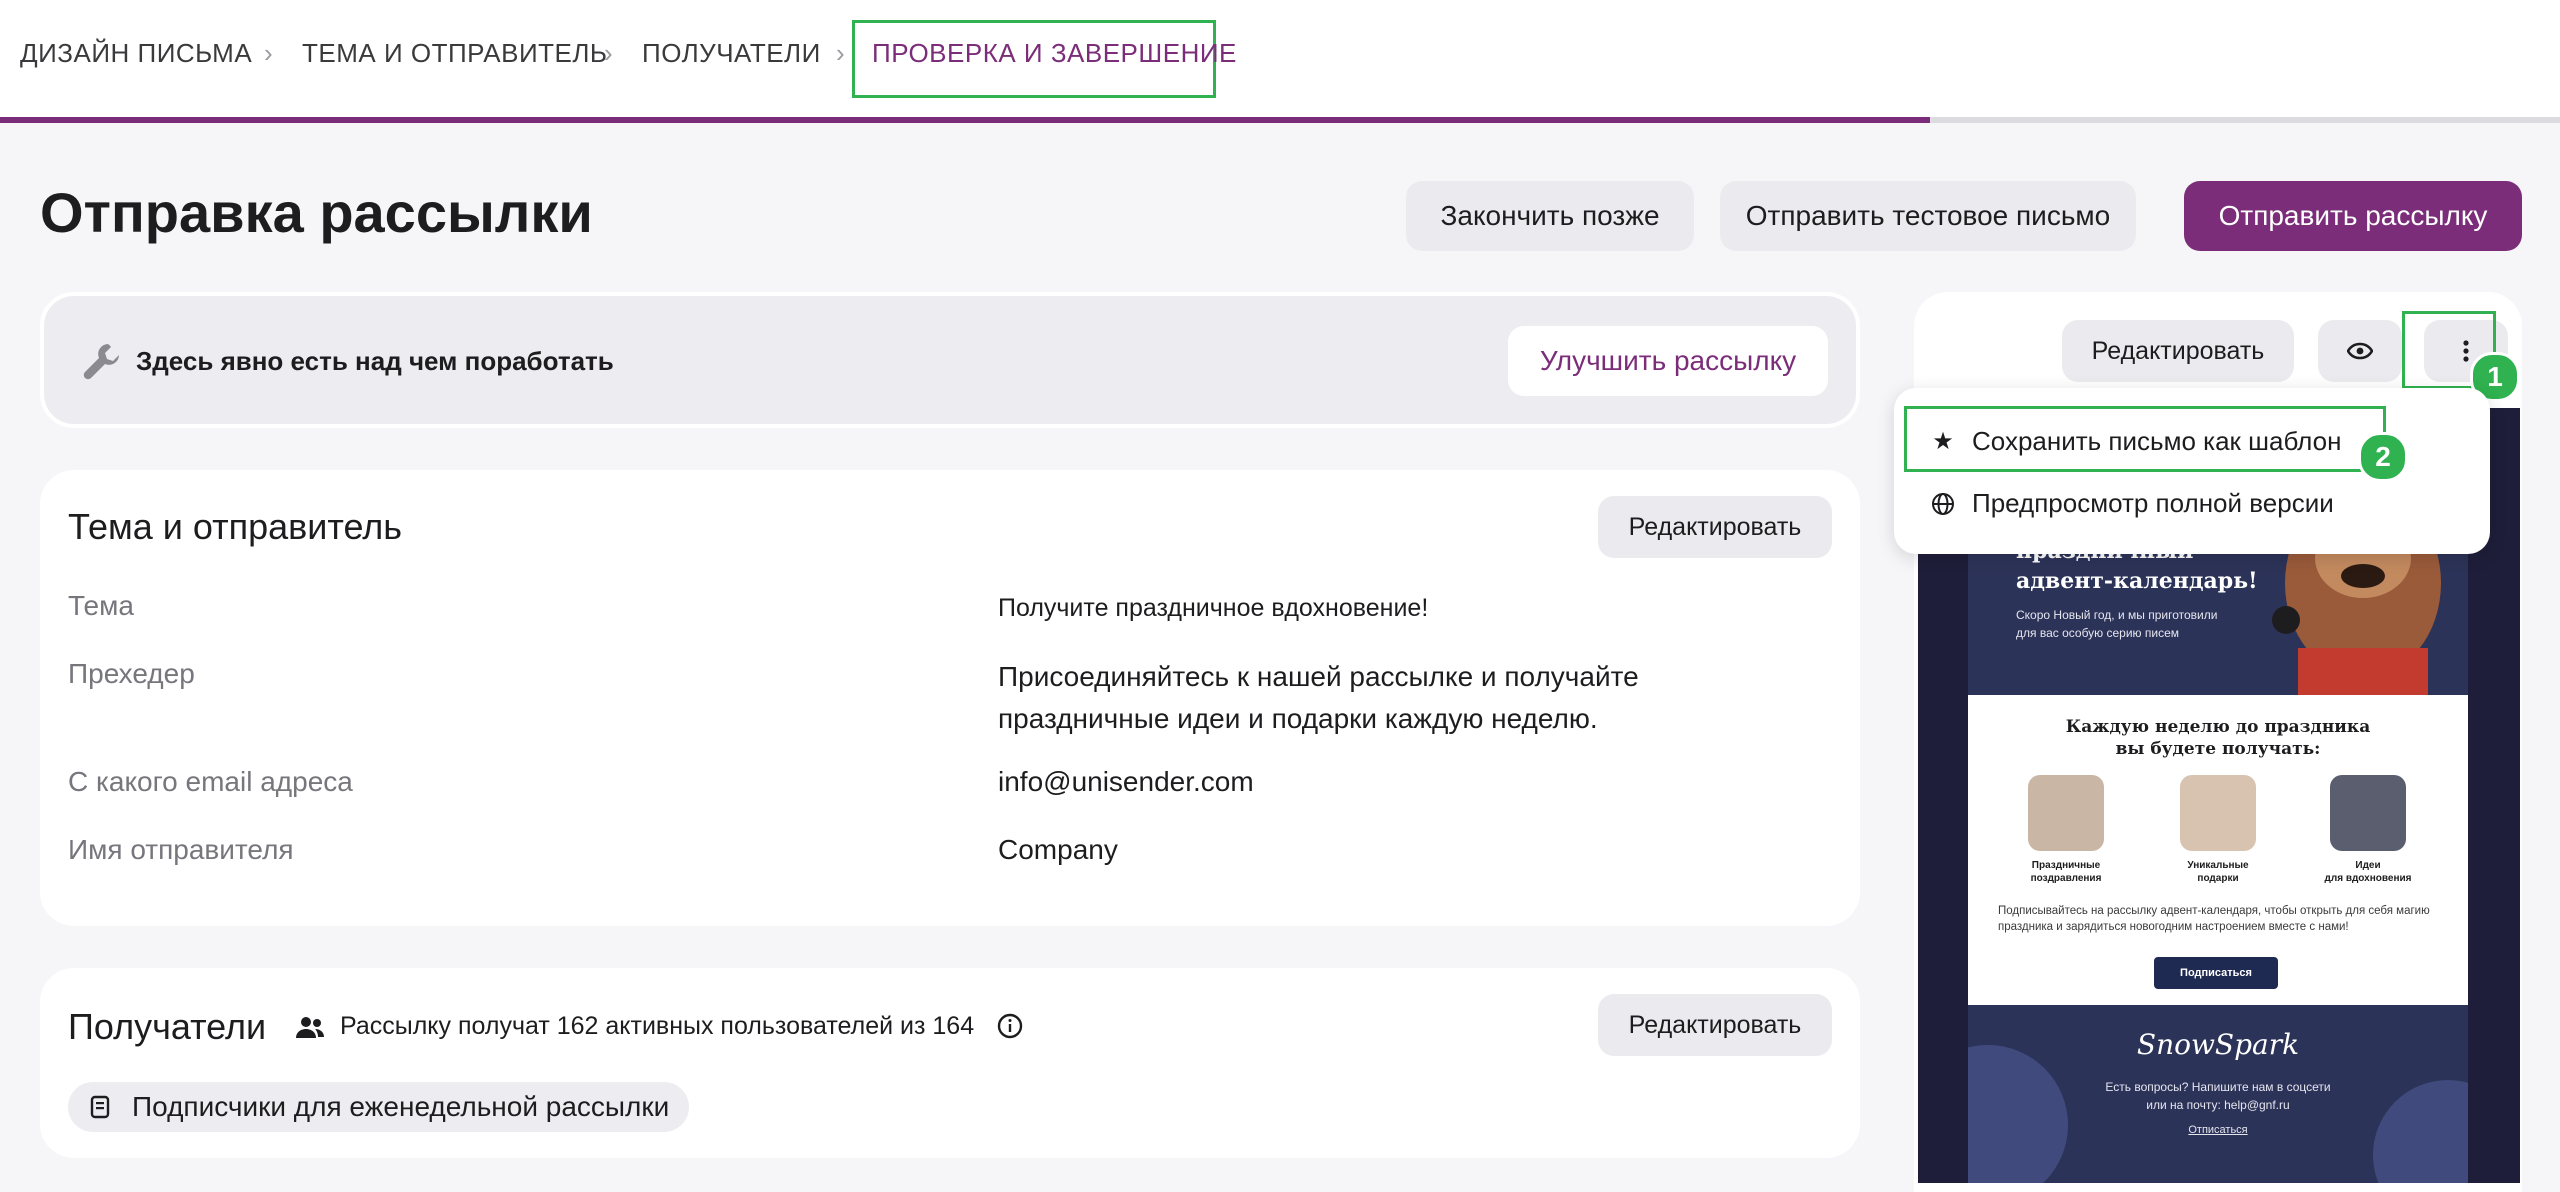  What do you see at coordinates (167, 1026) in the screenshot?
I see `card-title: Получатели` at bounding box center [167, 1026].